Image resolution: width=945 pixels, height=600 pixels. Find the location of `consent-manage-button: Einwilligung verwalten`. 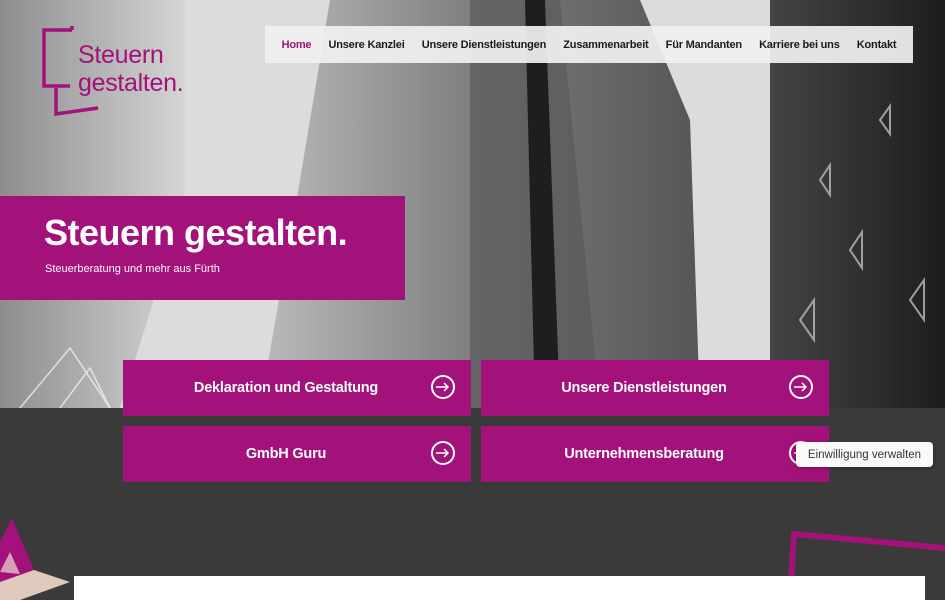

consent-manage-button: Einwilligung verwalten is located at coordinates (864, 454).